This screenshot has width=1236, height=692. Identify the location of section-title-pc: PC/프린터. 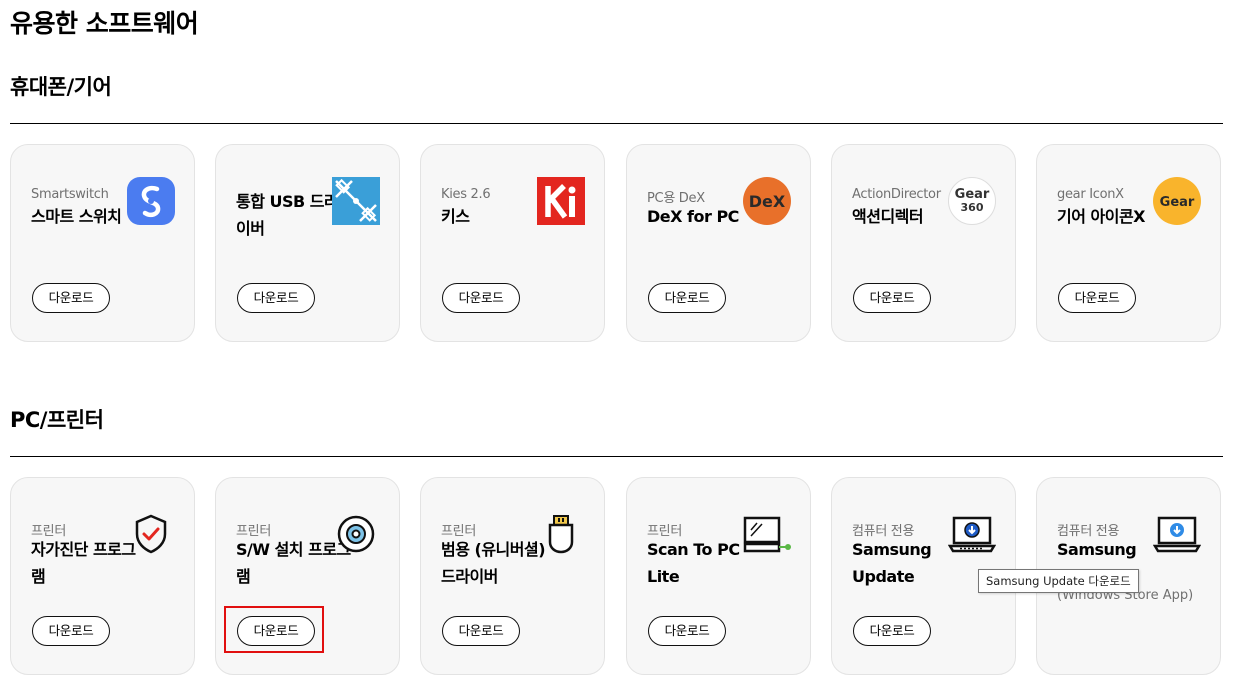
(57, 420).